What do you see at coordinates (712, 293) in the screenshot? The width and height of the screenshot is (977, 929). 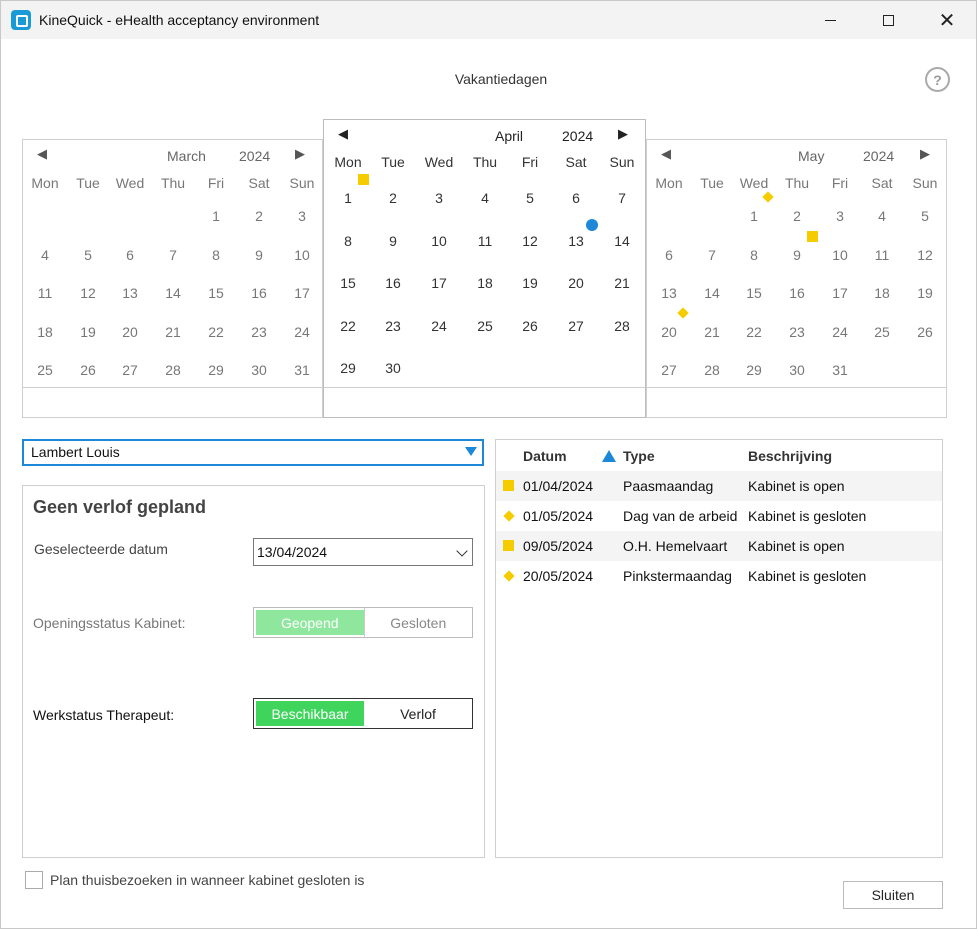 I see `calendar-day-may-14: 14` at bounding box center [712, 293].